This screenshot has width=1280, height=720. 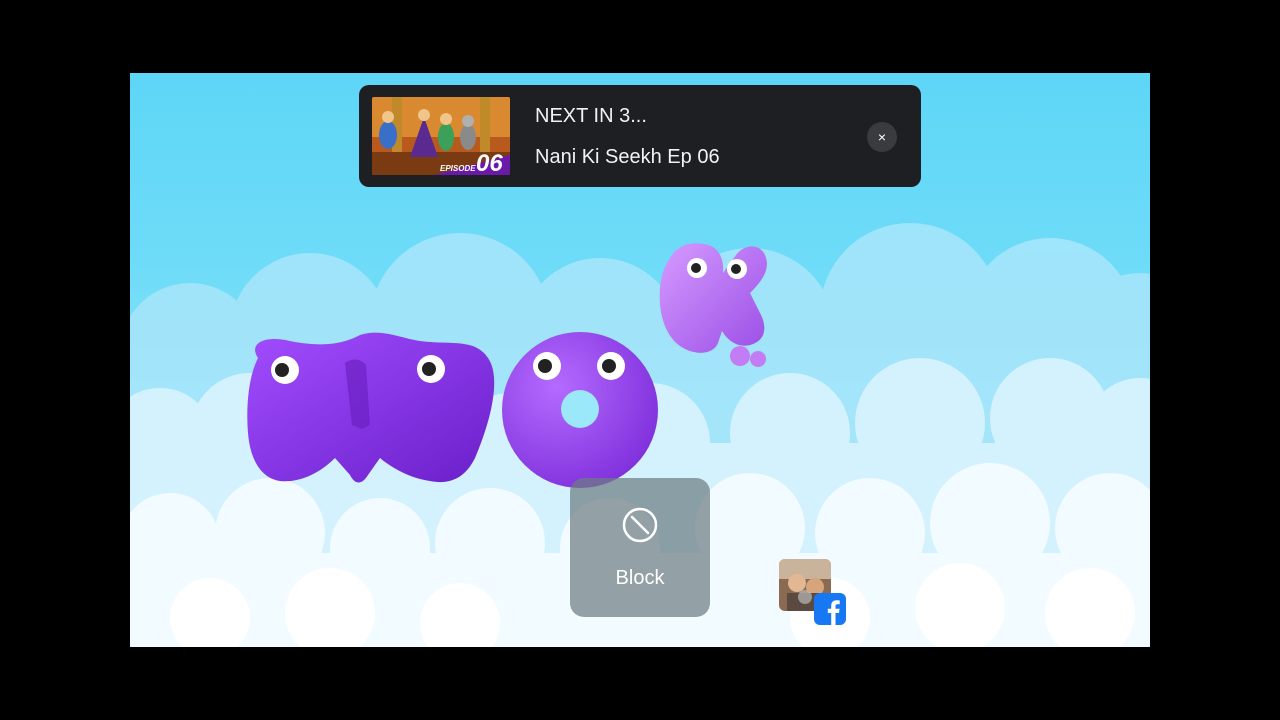 I want to click on up-next-close-button: ×, so click(x=882, y=137).